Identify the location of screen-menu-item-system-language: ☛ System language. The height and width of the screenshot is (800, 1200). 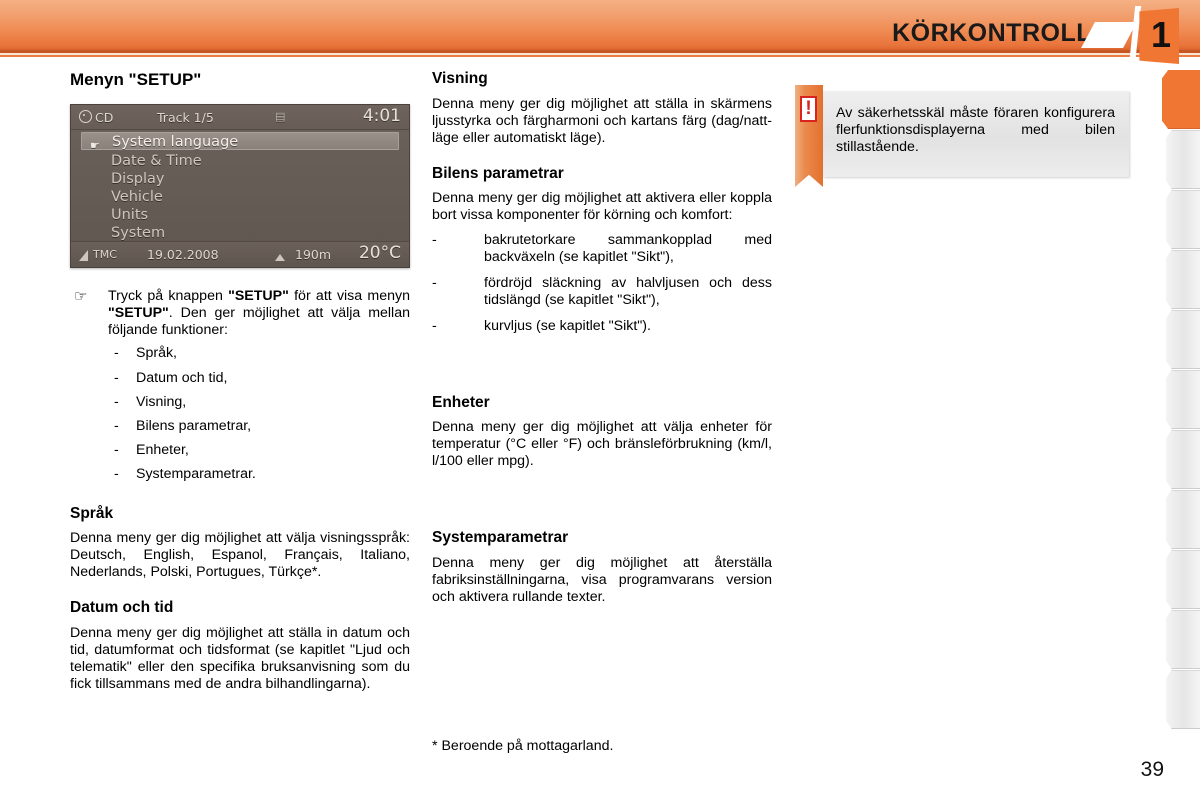
(240, 142).